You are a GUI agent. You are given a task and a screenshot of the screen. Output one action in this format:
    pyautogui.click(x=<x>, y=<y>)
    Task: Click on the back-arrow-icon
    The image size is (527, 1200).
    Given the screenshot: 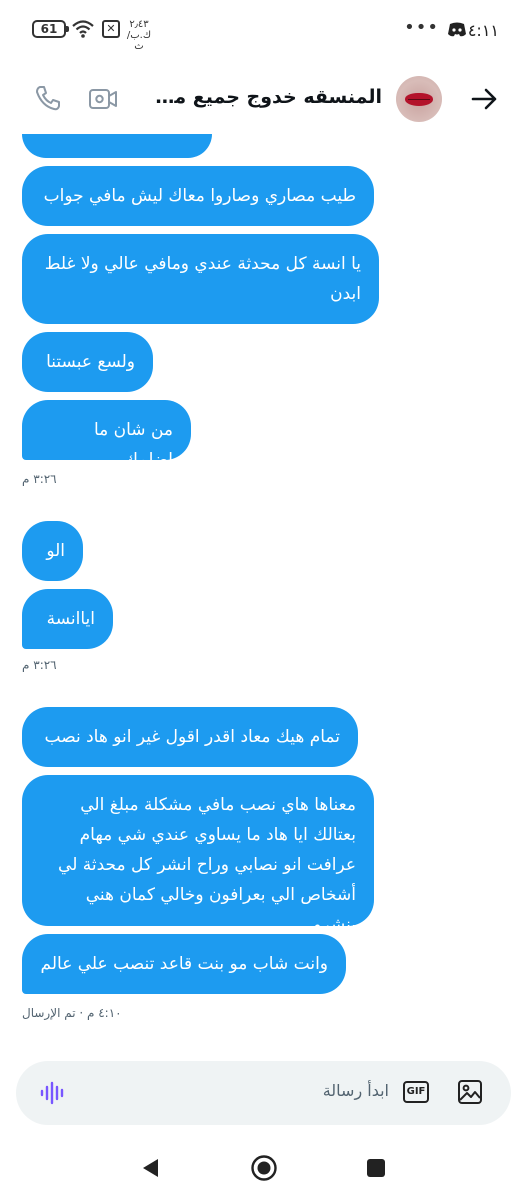 What is the action you would take?
    pyautogui.click(x=484, y=99)
    